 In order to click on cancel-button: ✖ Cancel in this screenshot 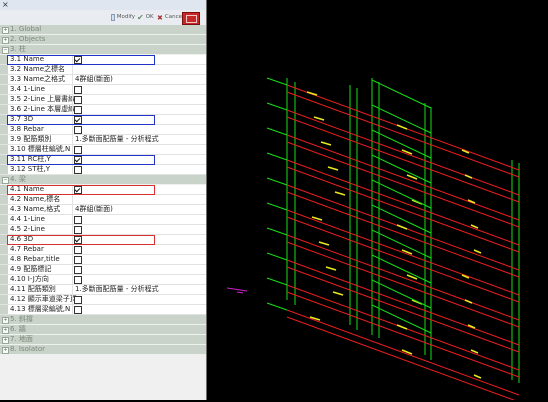, I will do `click(170, 17)`.